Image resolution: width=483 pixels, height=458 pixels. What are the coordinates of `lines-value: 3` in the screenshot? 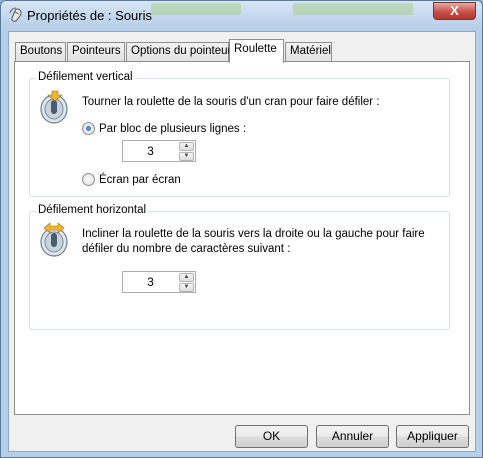 It's located at (150, 151).